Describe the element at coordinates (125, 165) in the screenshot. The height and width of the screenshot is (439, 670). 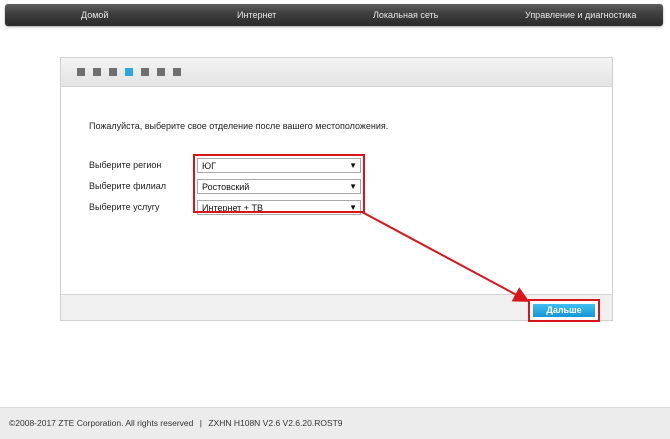
I see `region-label: Выберите регион` at that location.